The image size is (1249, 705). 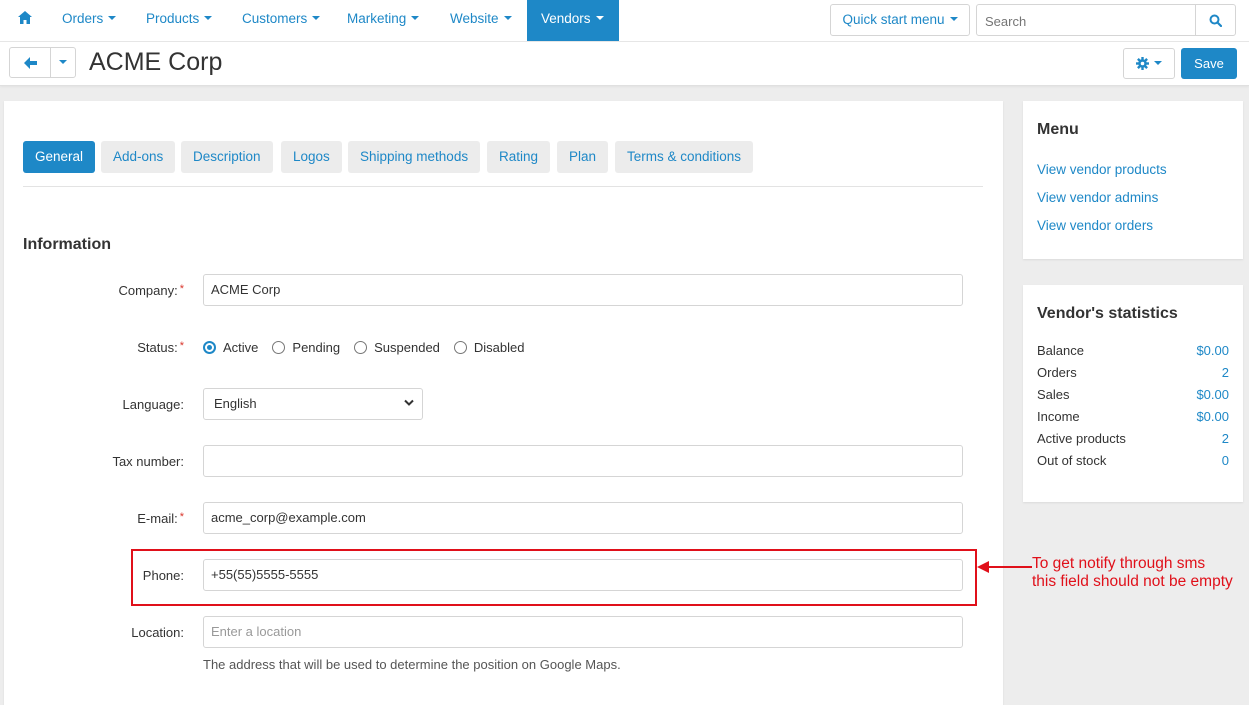 I want to click on stat-row: Balance $0.00, so click(x=1133, y=350).